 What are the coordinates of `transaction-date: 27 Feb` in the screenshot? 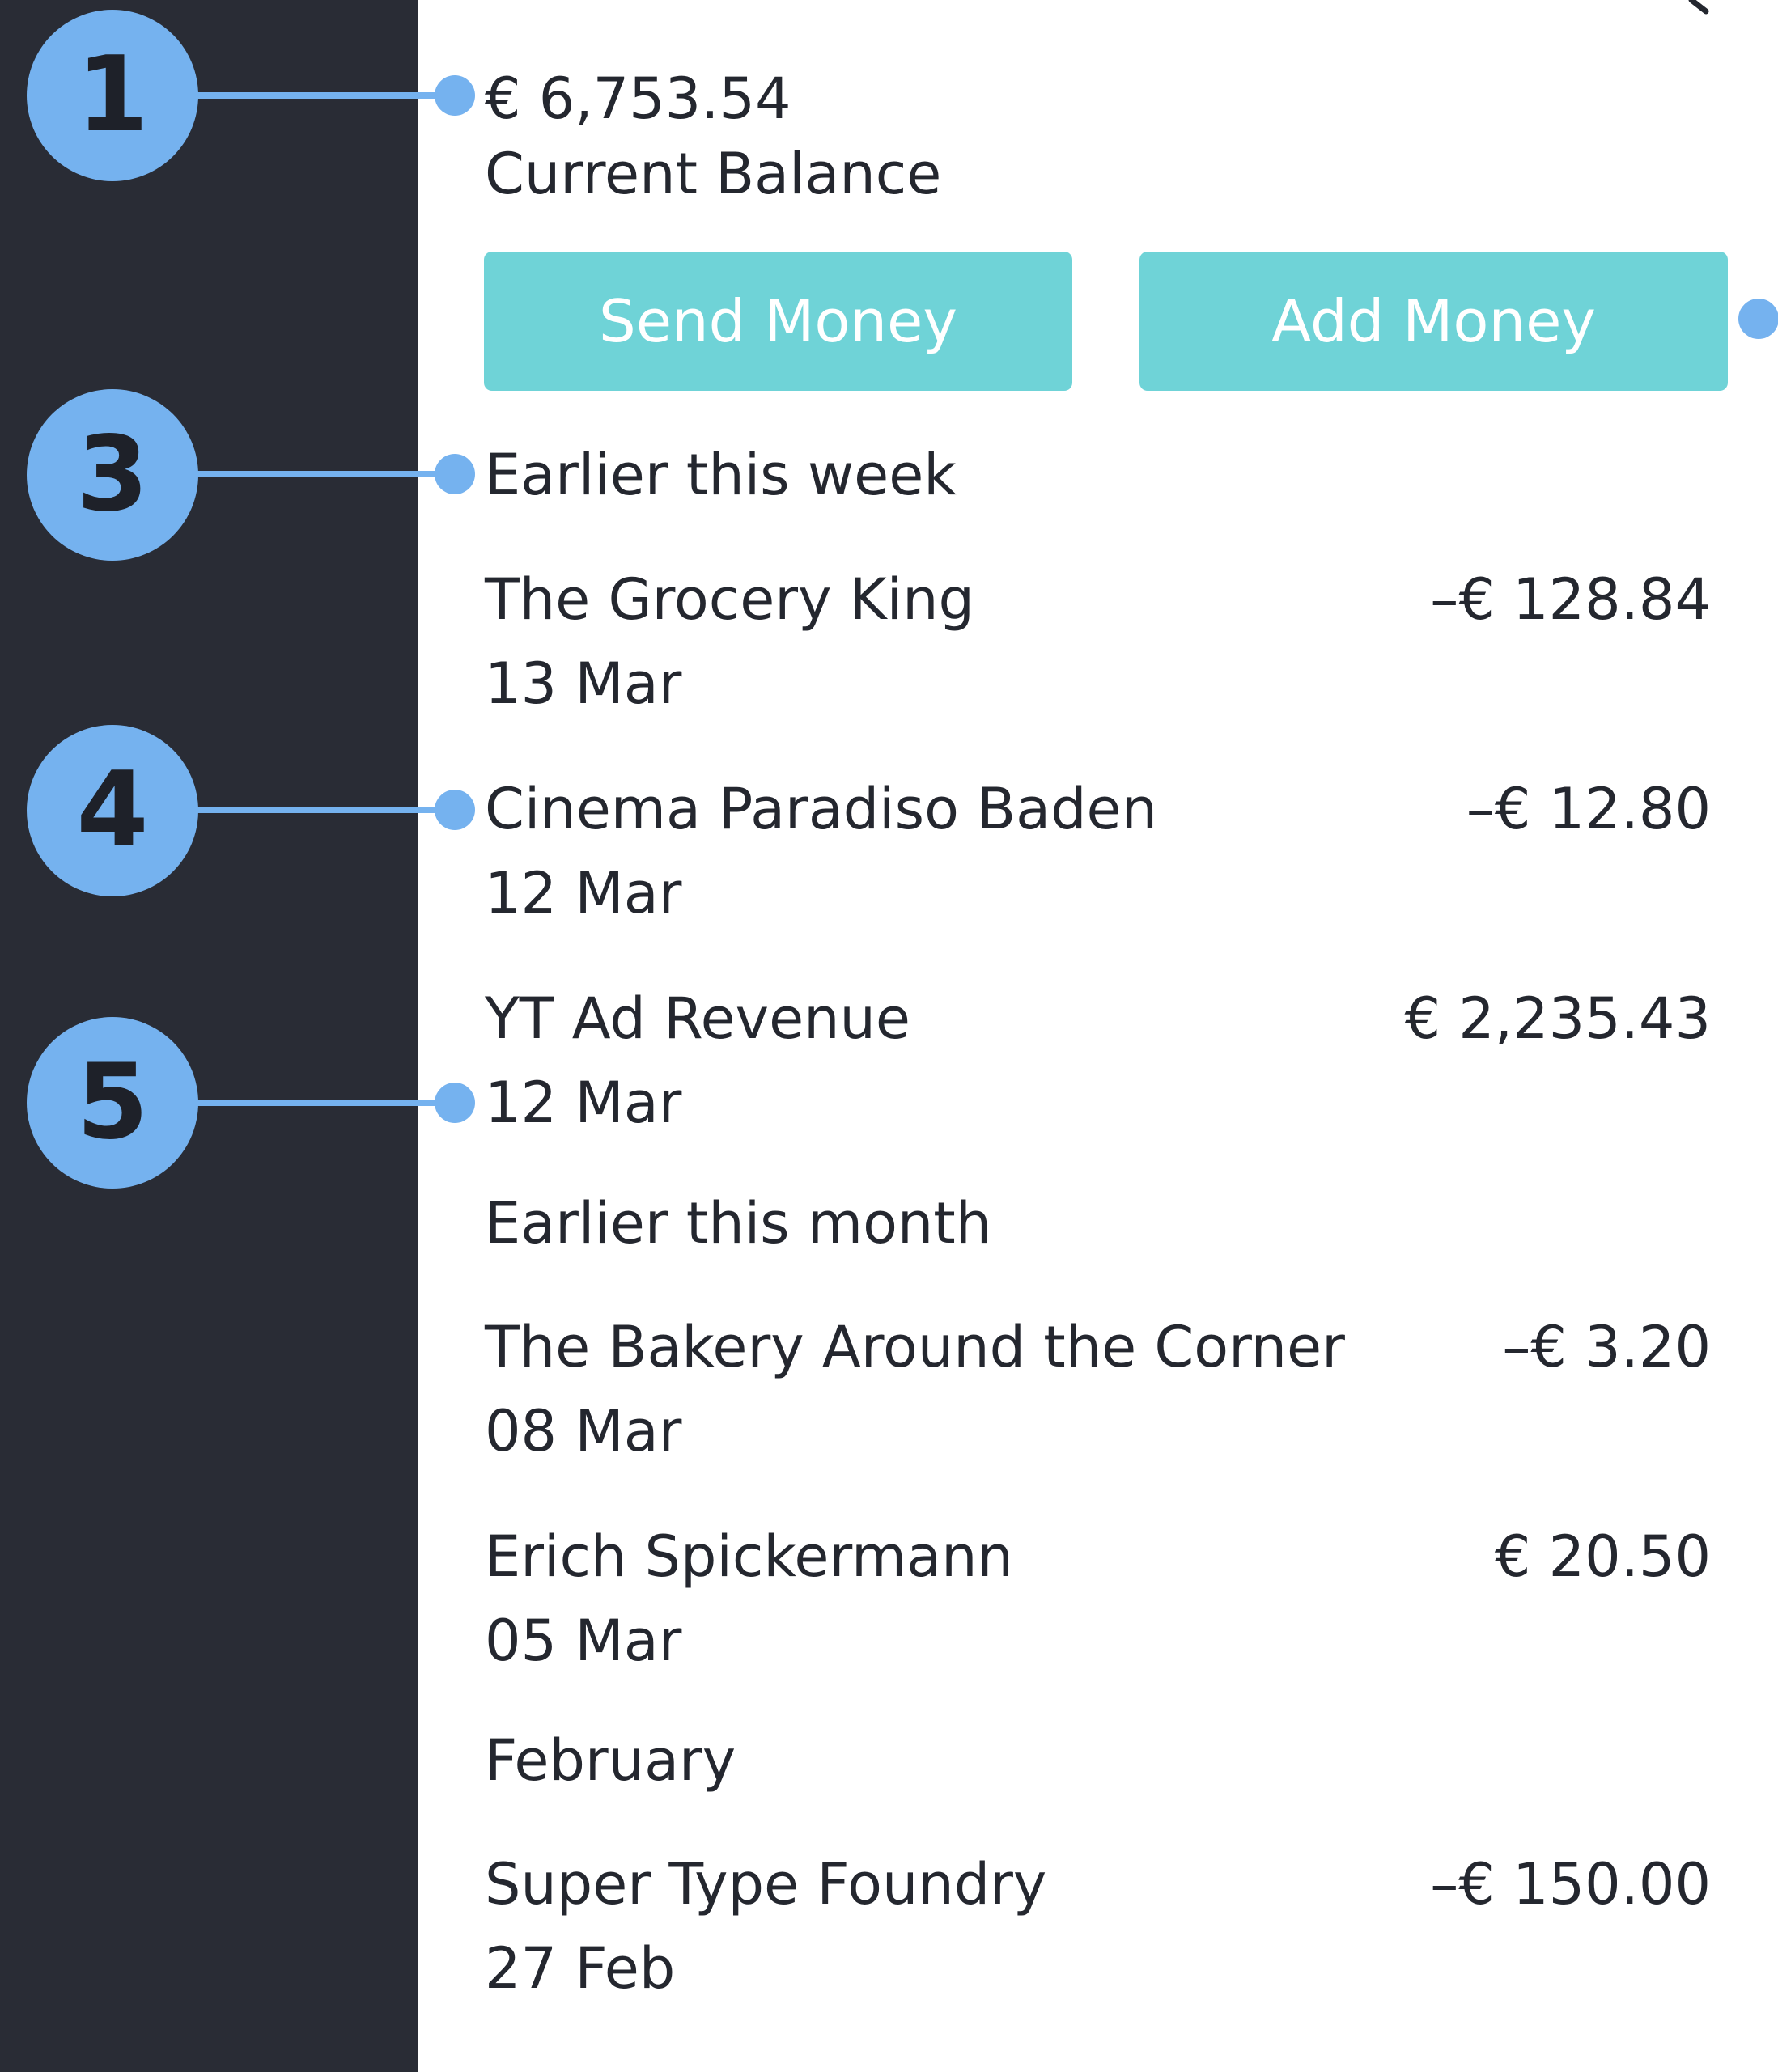 It's located at (580, 1969).